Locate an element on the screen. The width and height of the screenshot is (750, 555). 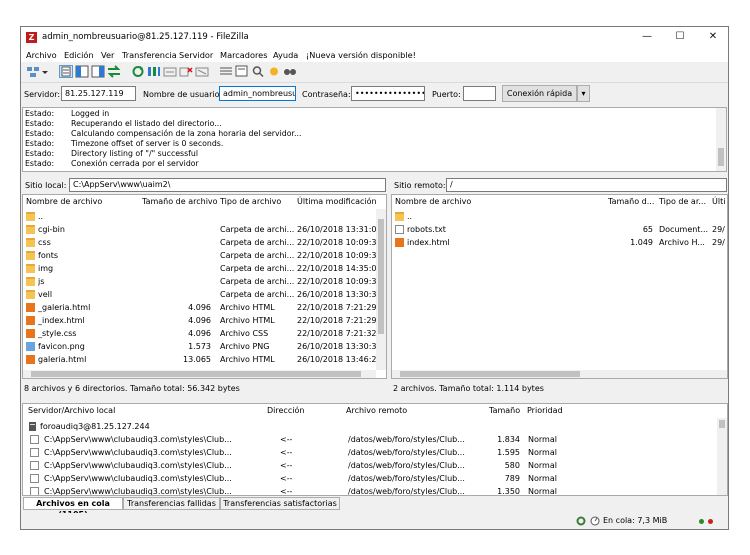
log-scrollbar-thumb is located at coordinates (721, 157).